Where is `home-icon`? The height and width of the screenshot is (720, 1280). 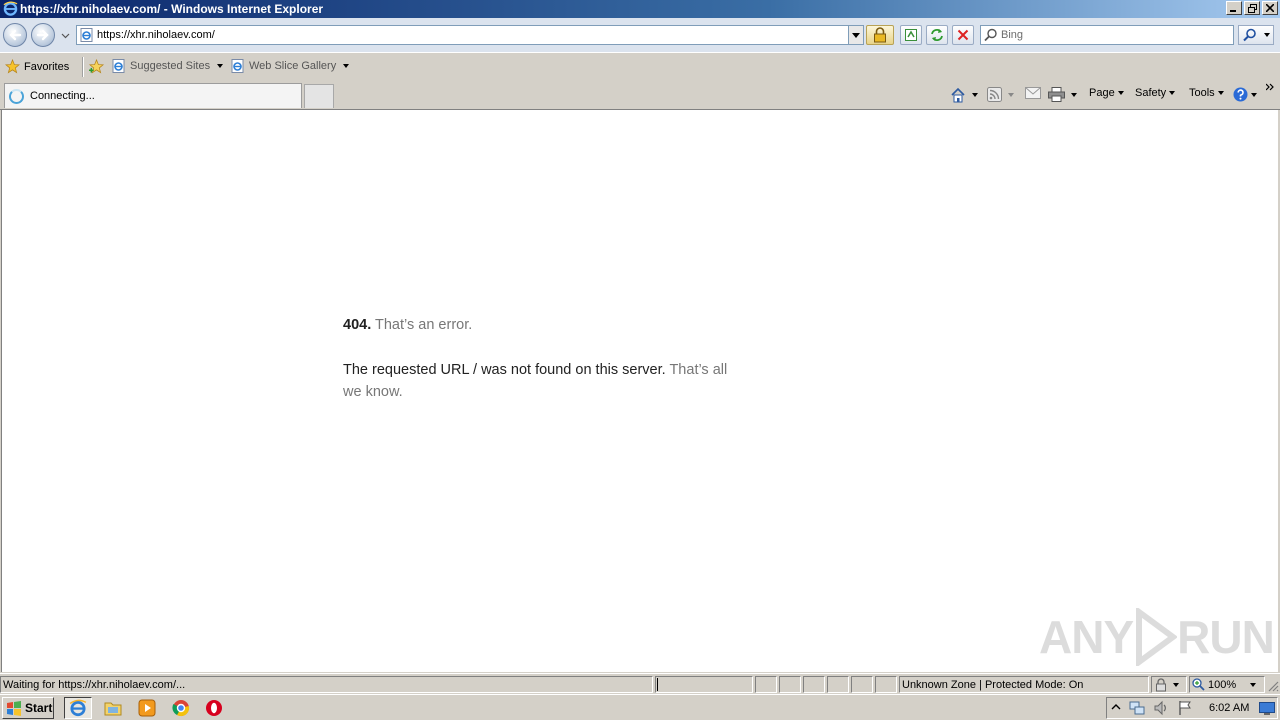
home-icon is located at coordinates (958, 95).